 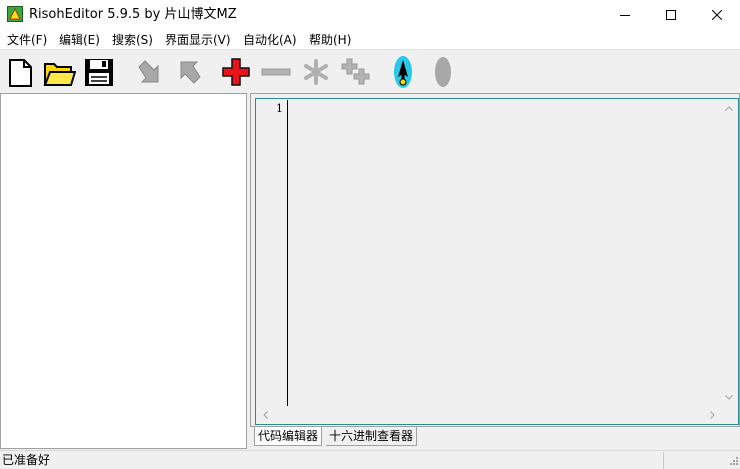 I want to click on new-file-icon, so click(x=20, y=73).